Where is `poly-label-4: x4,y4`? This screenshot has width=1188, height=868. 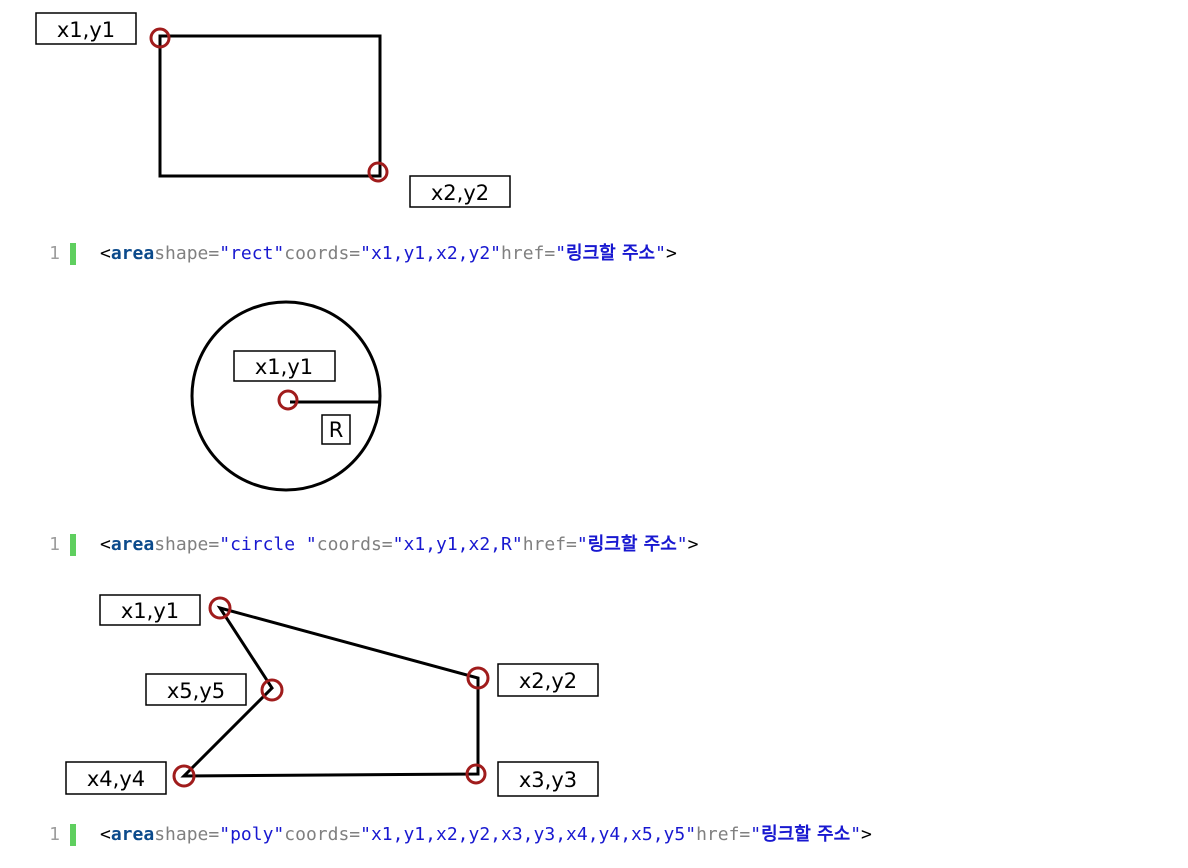
poly-label-4: x4,y4 is located at coordinates (116, 778).